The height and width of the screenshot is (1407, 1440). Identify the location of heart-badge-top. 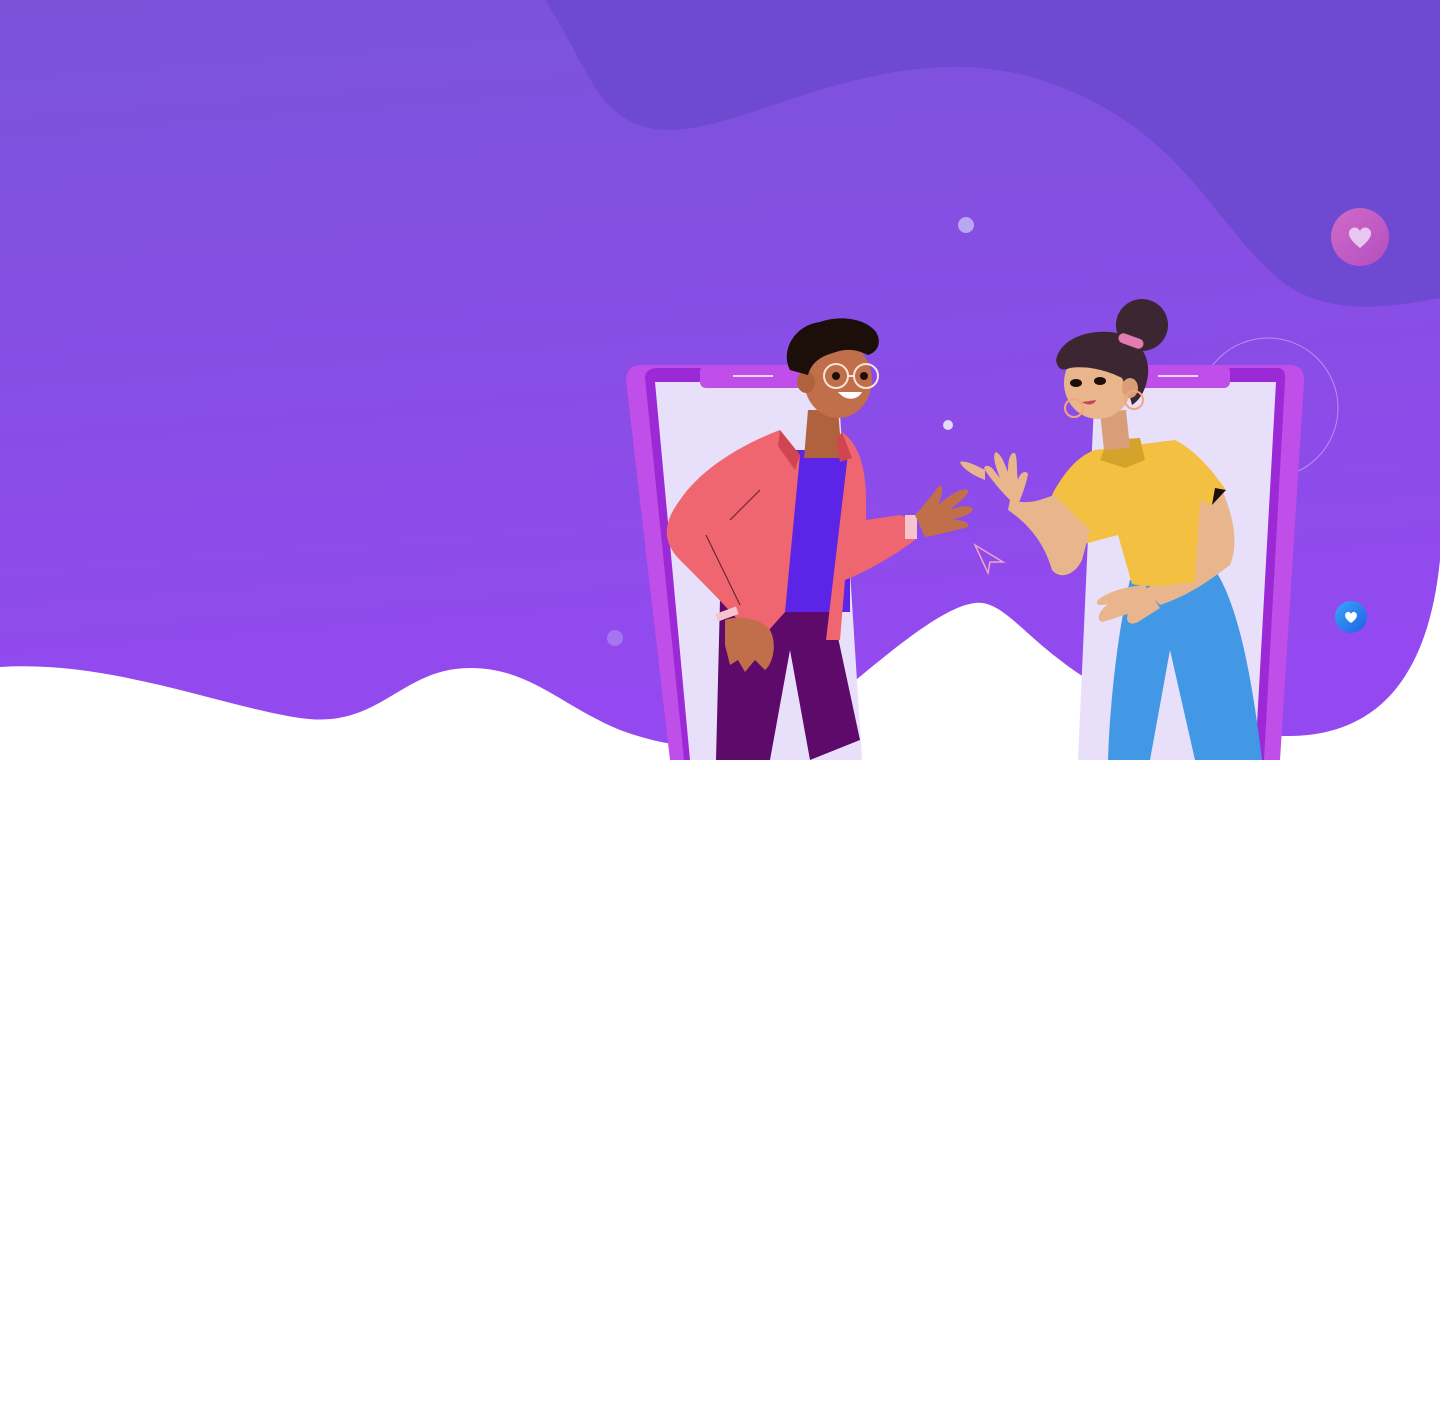
(1360, 237).